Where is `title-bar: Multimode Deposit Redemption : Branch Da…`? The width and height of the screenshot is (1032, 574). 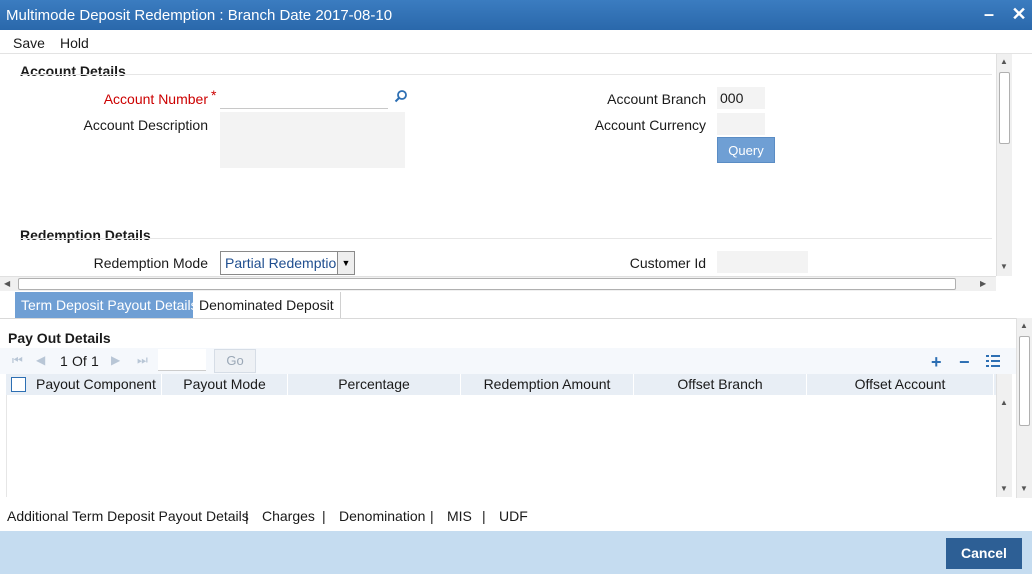 title-bar: Multimode Deposit Redemption : Branch Da… is located at coordinates (516, 15).